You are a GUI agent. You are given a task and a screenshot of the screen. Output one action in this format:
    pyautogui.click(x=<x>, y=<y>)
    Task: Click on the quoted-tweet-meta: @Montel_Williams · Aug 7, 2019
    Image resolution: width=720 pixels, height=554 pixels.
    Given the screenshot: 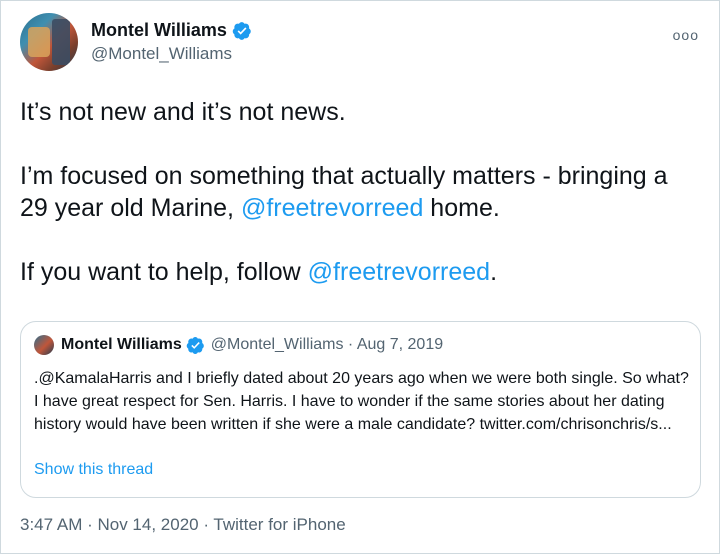 What is the action you would take?
    pyautogui.click(x=327, y=344)
    